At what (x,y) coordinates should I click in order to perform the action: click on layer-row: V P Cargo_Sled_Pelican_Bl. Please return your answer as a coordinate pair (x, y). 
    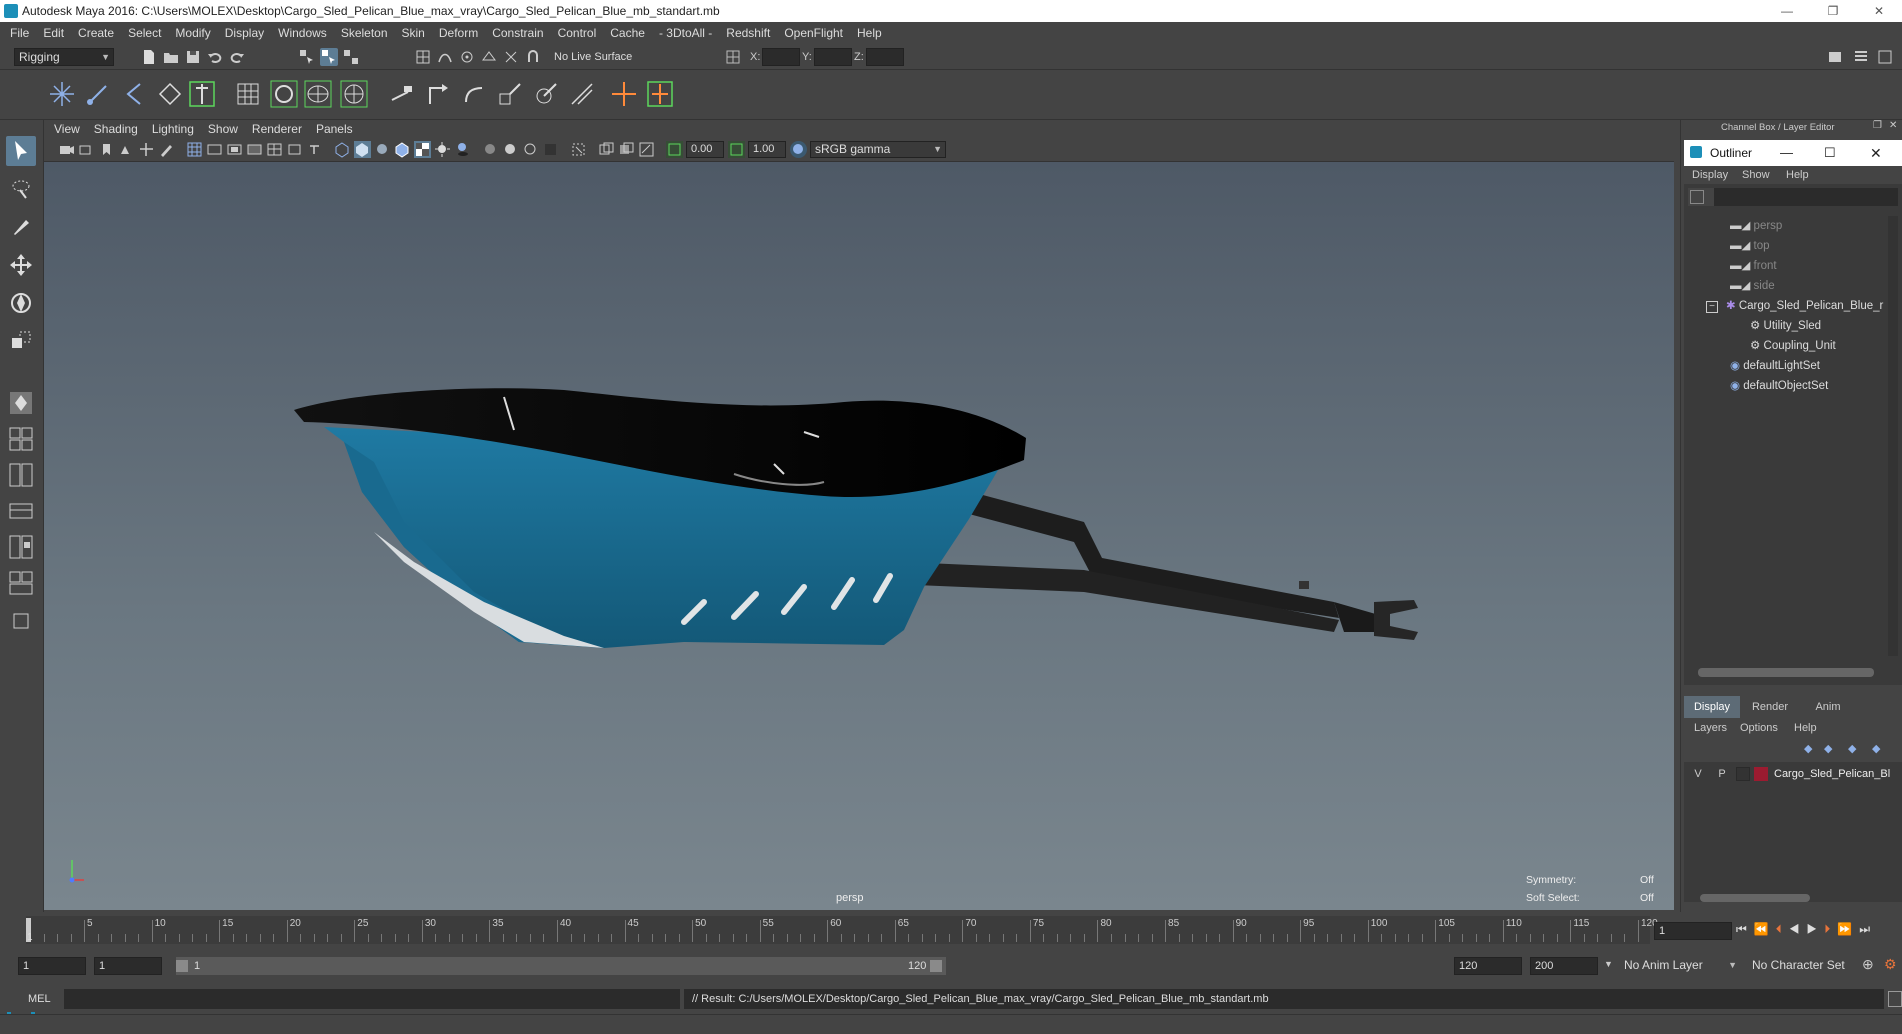
    Looking at the image, I should click on (1793, 774).